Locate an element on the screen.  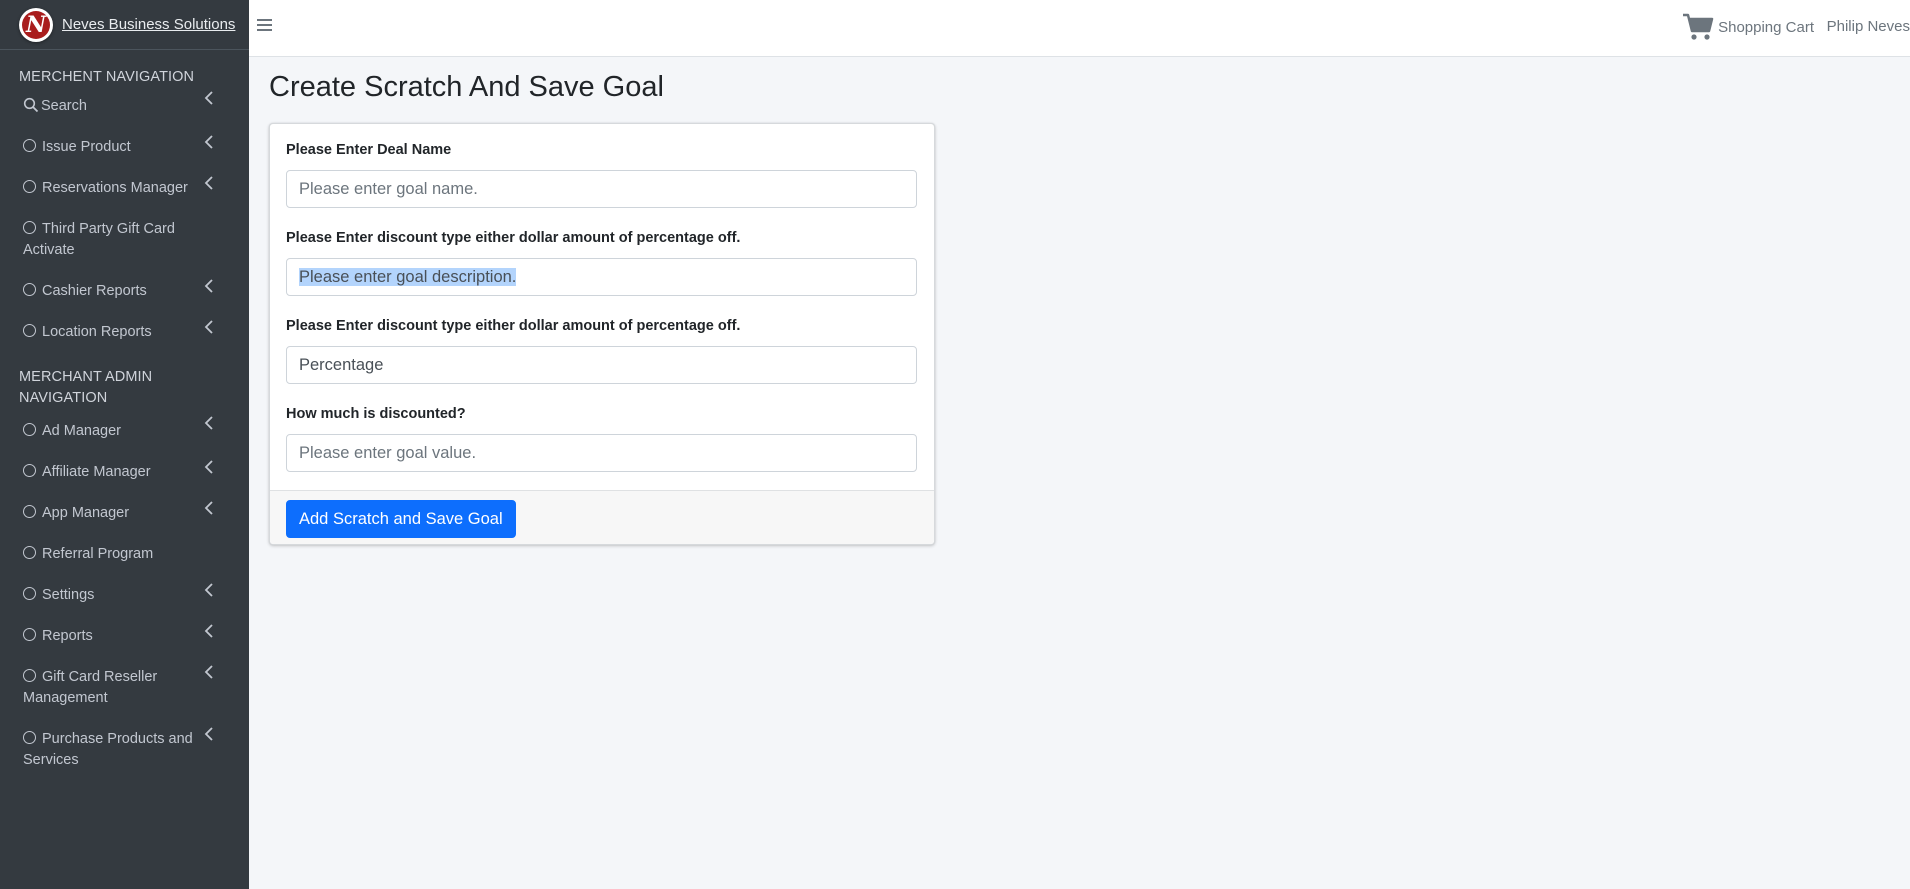
shopping-cart-icon is located at coordinates (1698, 26).